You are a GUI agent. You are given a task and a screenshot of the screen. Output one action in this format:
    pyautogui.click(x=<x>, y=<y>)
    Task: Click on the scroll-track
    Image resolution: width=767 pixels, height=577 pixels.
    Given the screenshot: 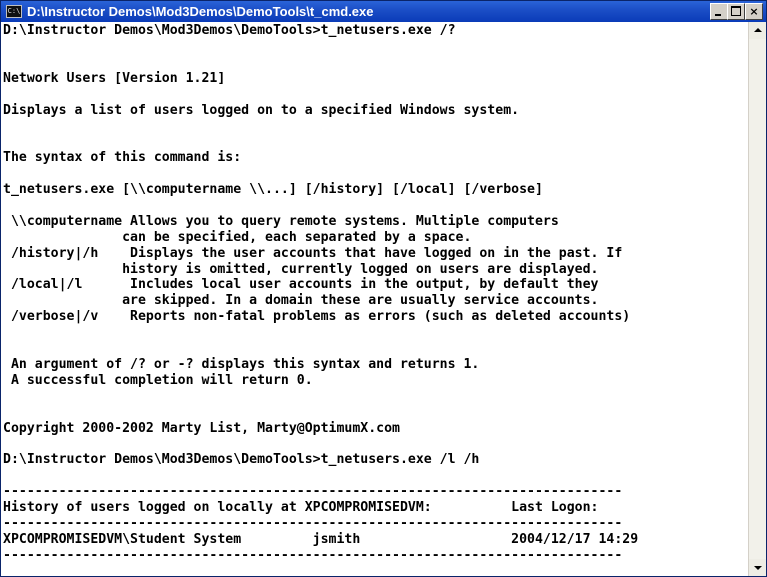 What is the action you would take?
    pyautogui.click(x=757, y=299)
    